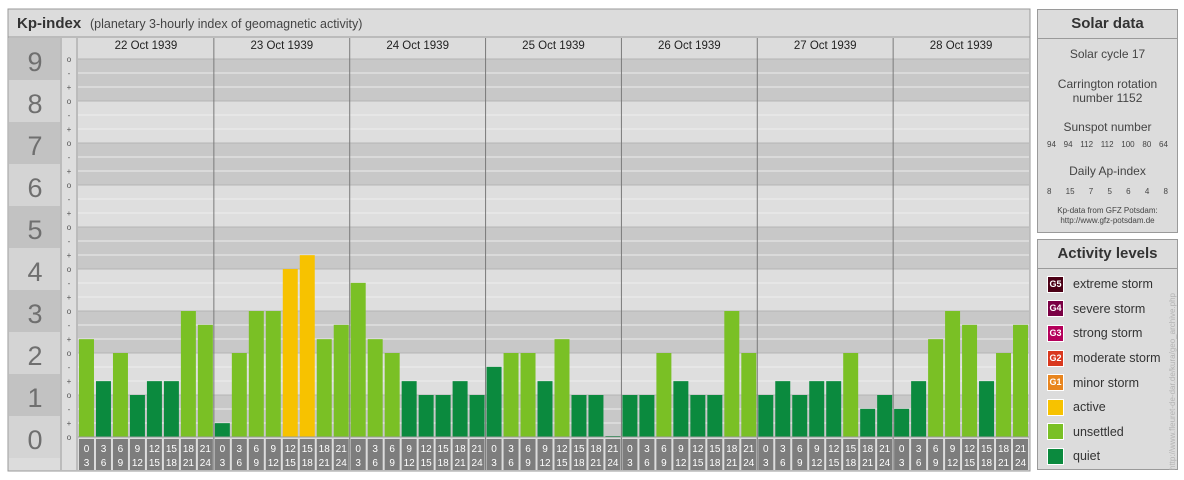 The width and height of the screenshot is (1184, 480). I want to click on interval-end-label: 21, so click(868, 463).